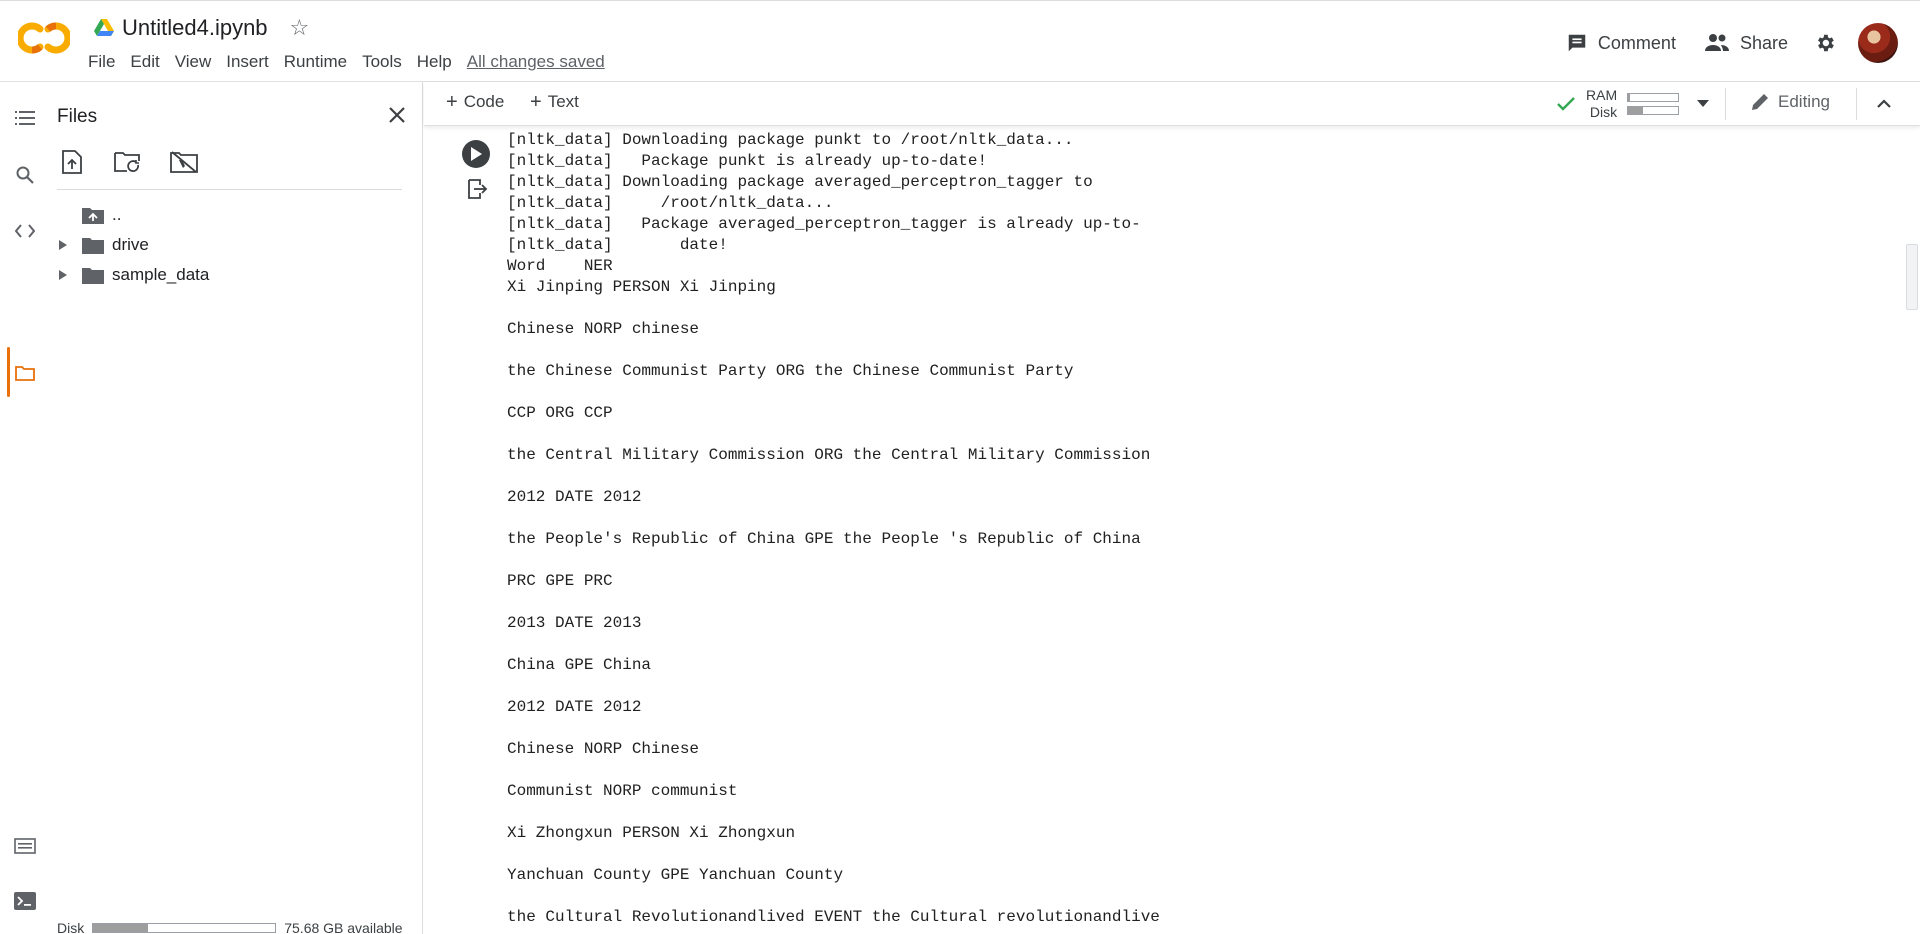  I want to click on pencil-icon, so click(1760, 102).